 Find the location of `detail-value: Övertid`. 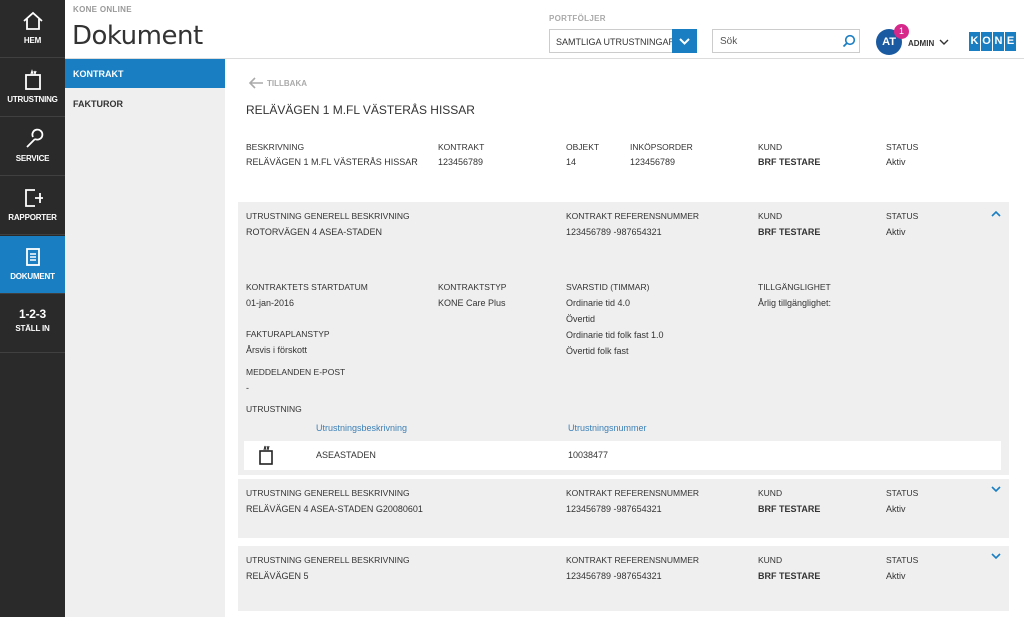

detail-value: Övertid is located at coordinates (581, 319).